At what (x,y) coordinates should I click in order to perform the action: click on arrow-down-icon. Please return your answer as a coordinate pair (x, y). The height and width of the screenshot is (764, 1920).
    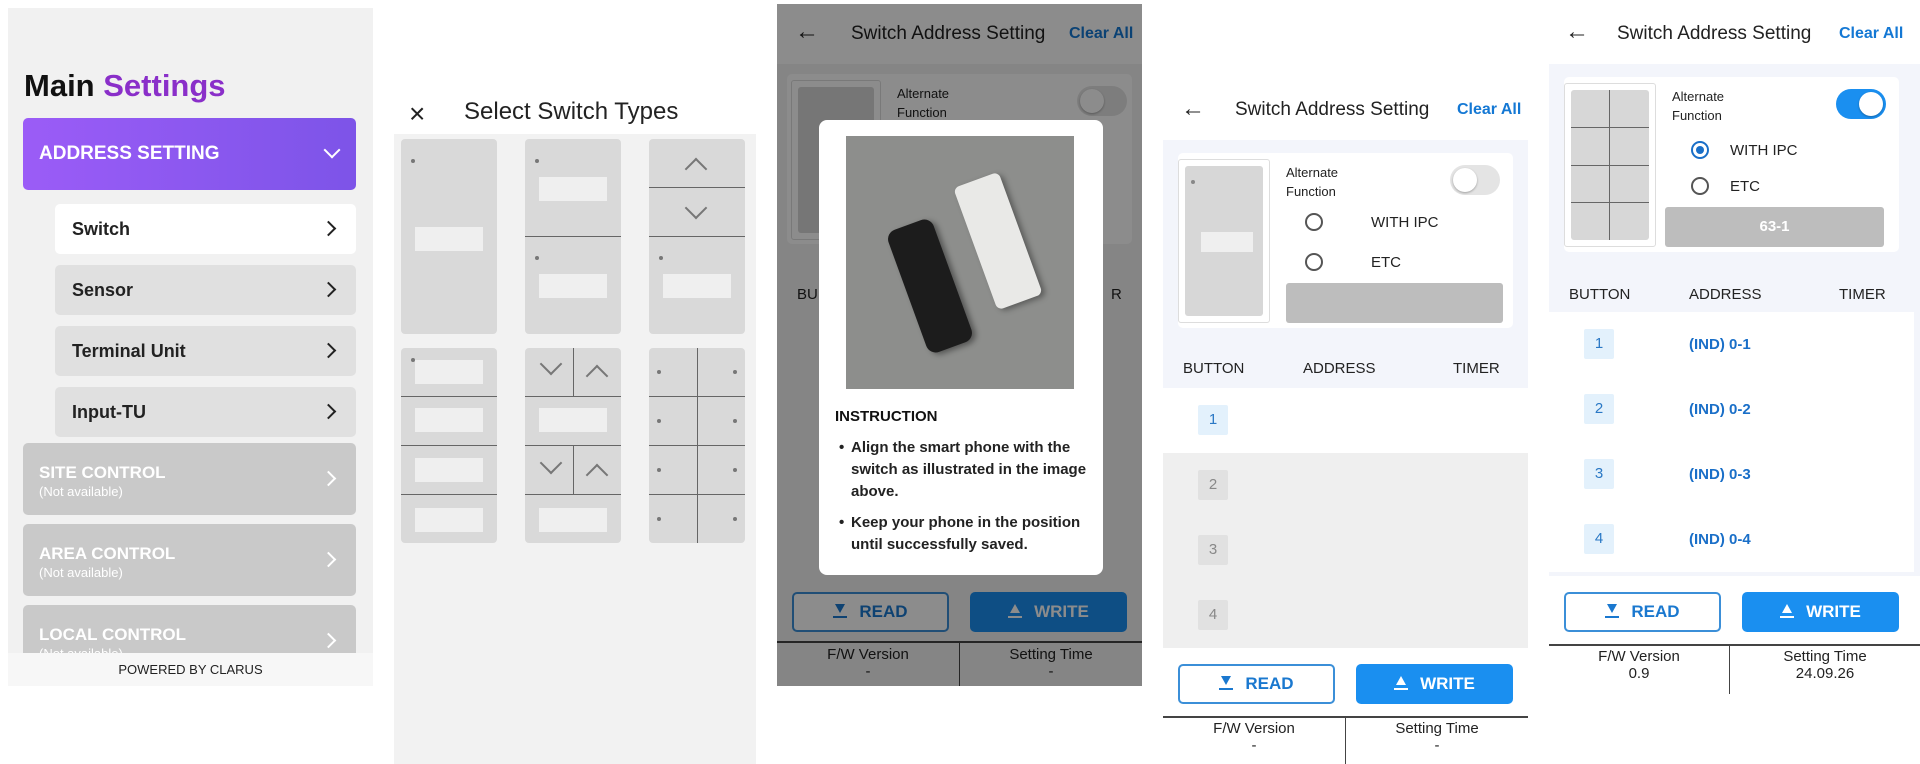
    Looking at the image, I should click on (551, 463).